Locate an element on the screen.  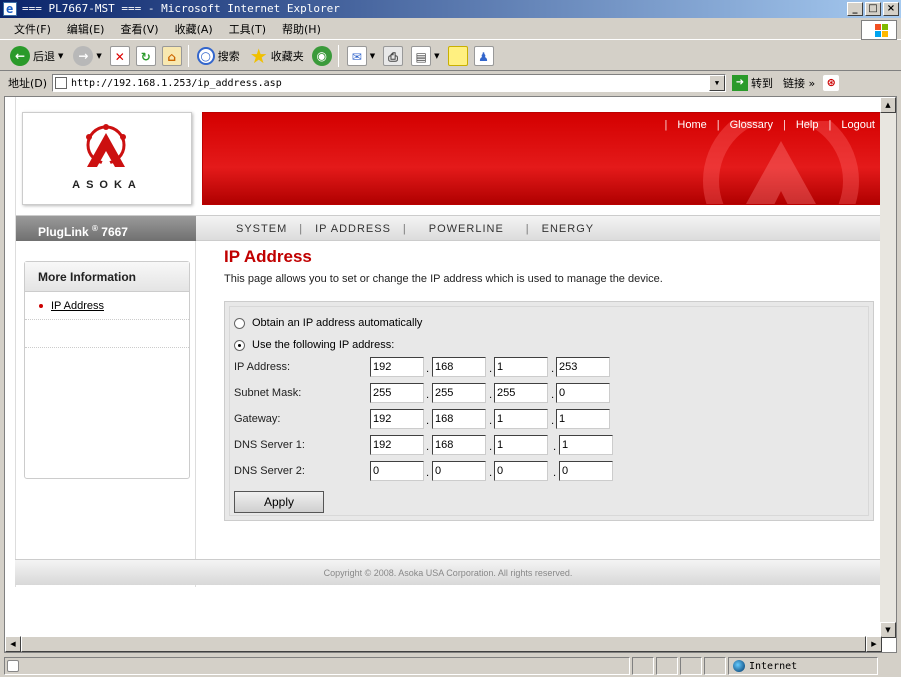
ip-address-octet-4: 253 is located at coordinates (583, 367).